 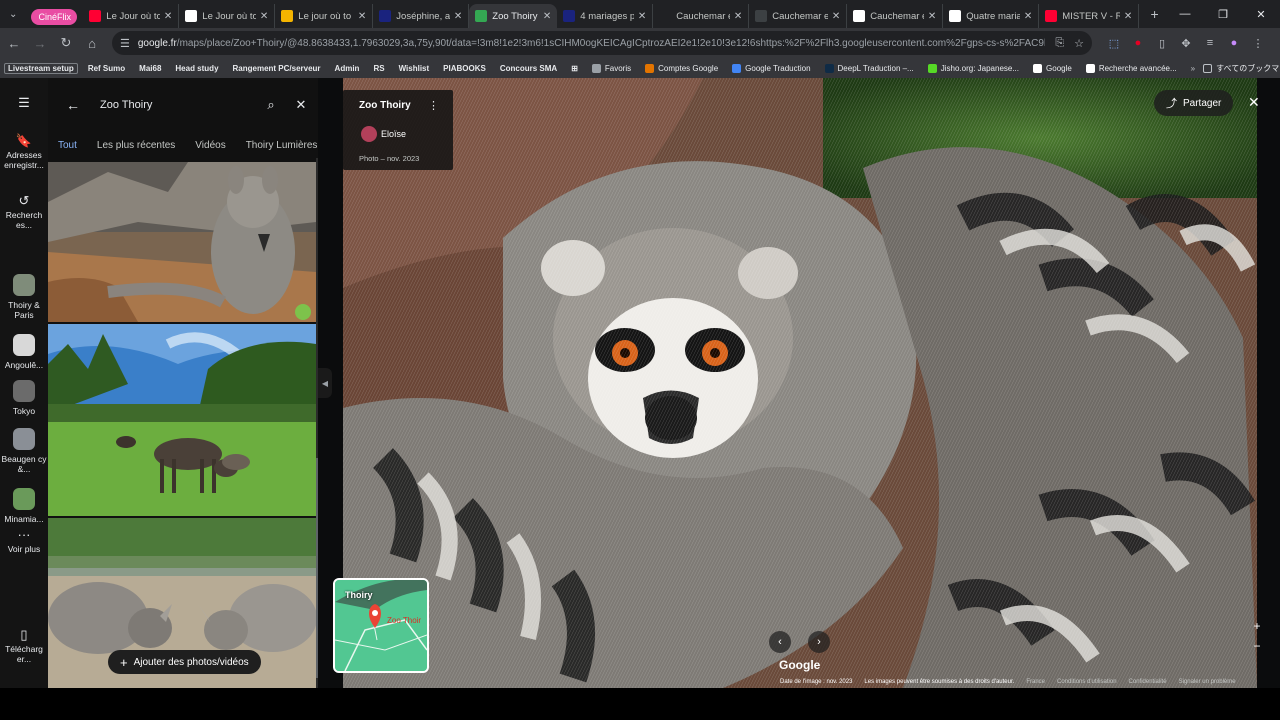 I want to click on search-query: Zoo Thoiry, so click(x=178, y=105).